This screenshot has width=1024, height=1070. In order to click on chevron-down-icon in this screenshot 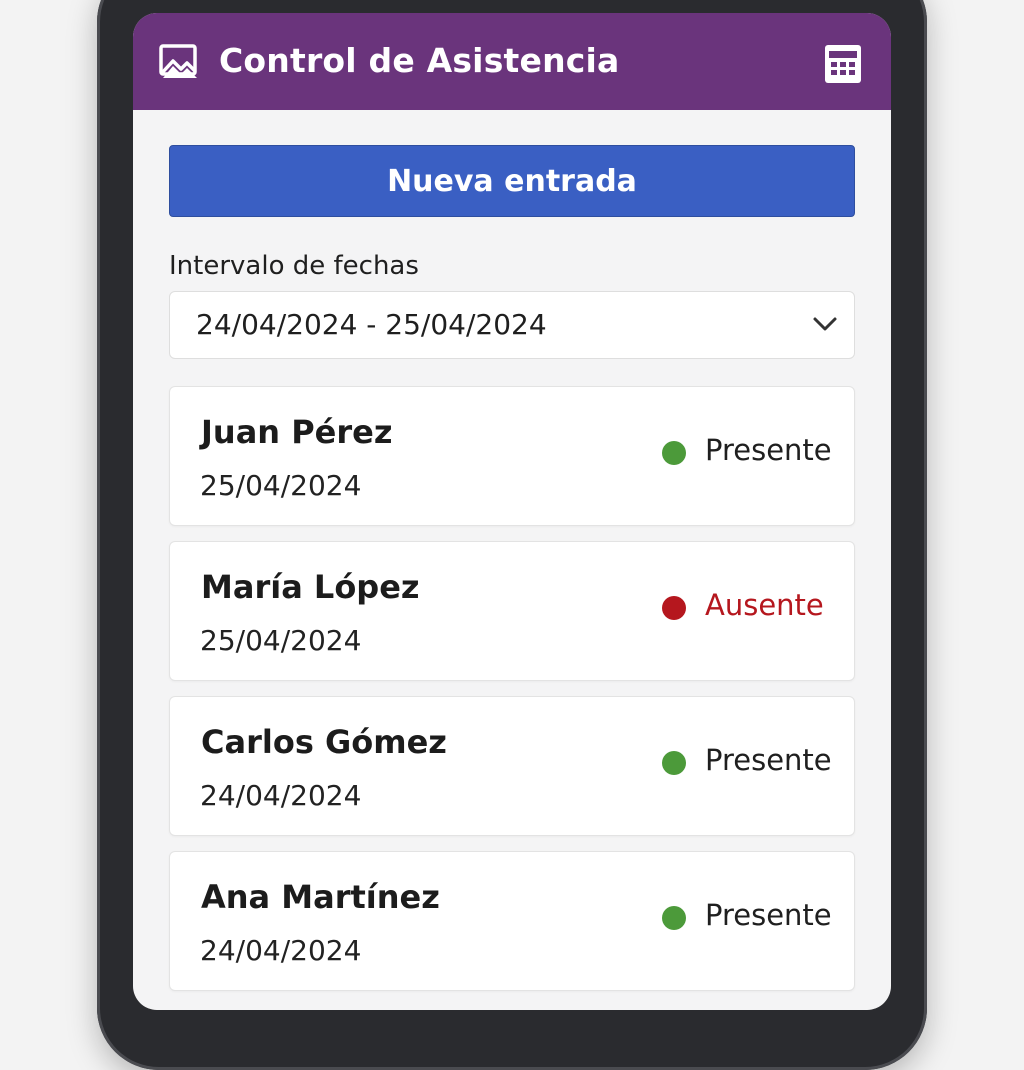, I will do `click(825, 324)`.